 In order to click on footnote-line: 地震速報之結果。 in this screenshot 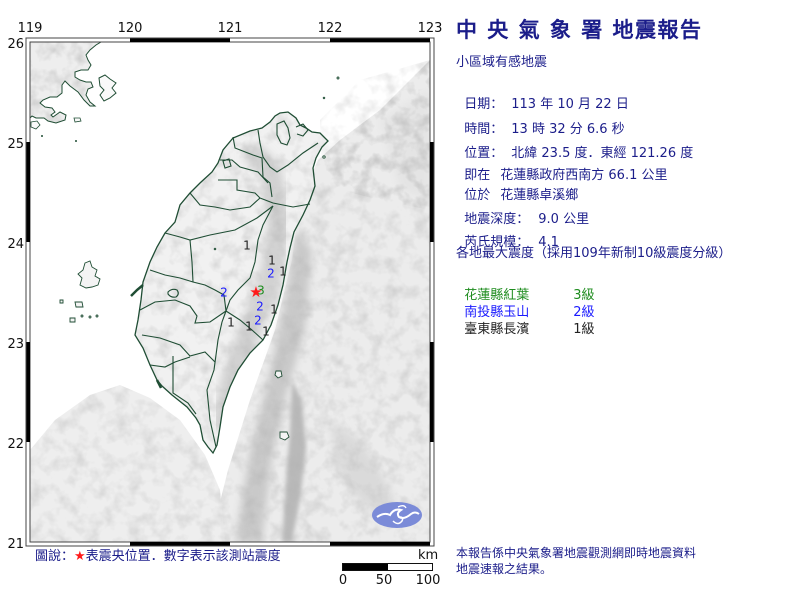, I will do `click(504, 569)`.